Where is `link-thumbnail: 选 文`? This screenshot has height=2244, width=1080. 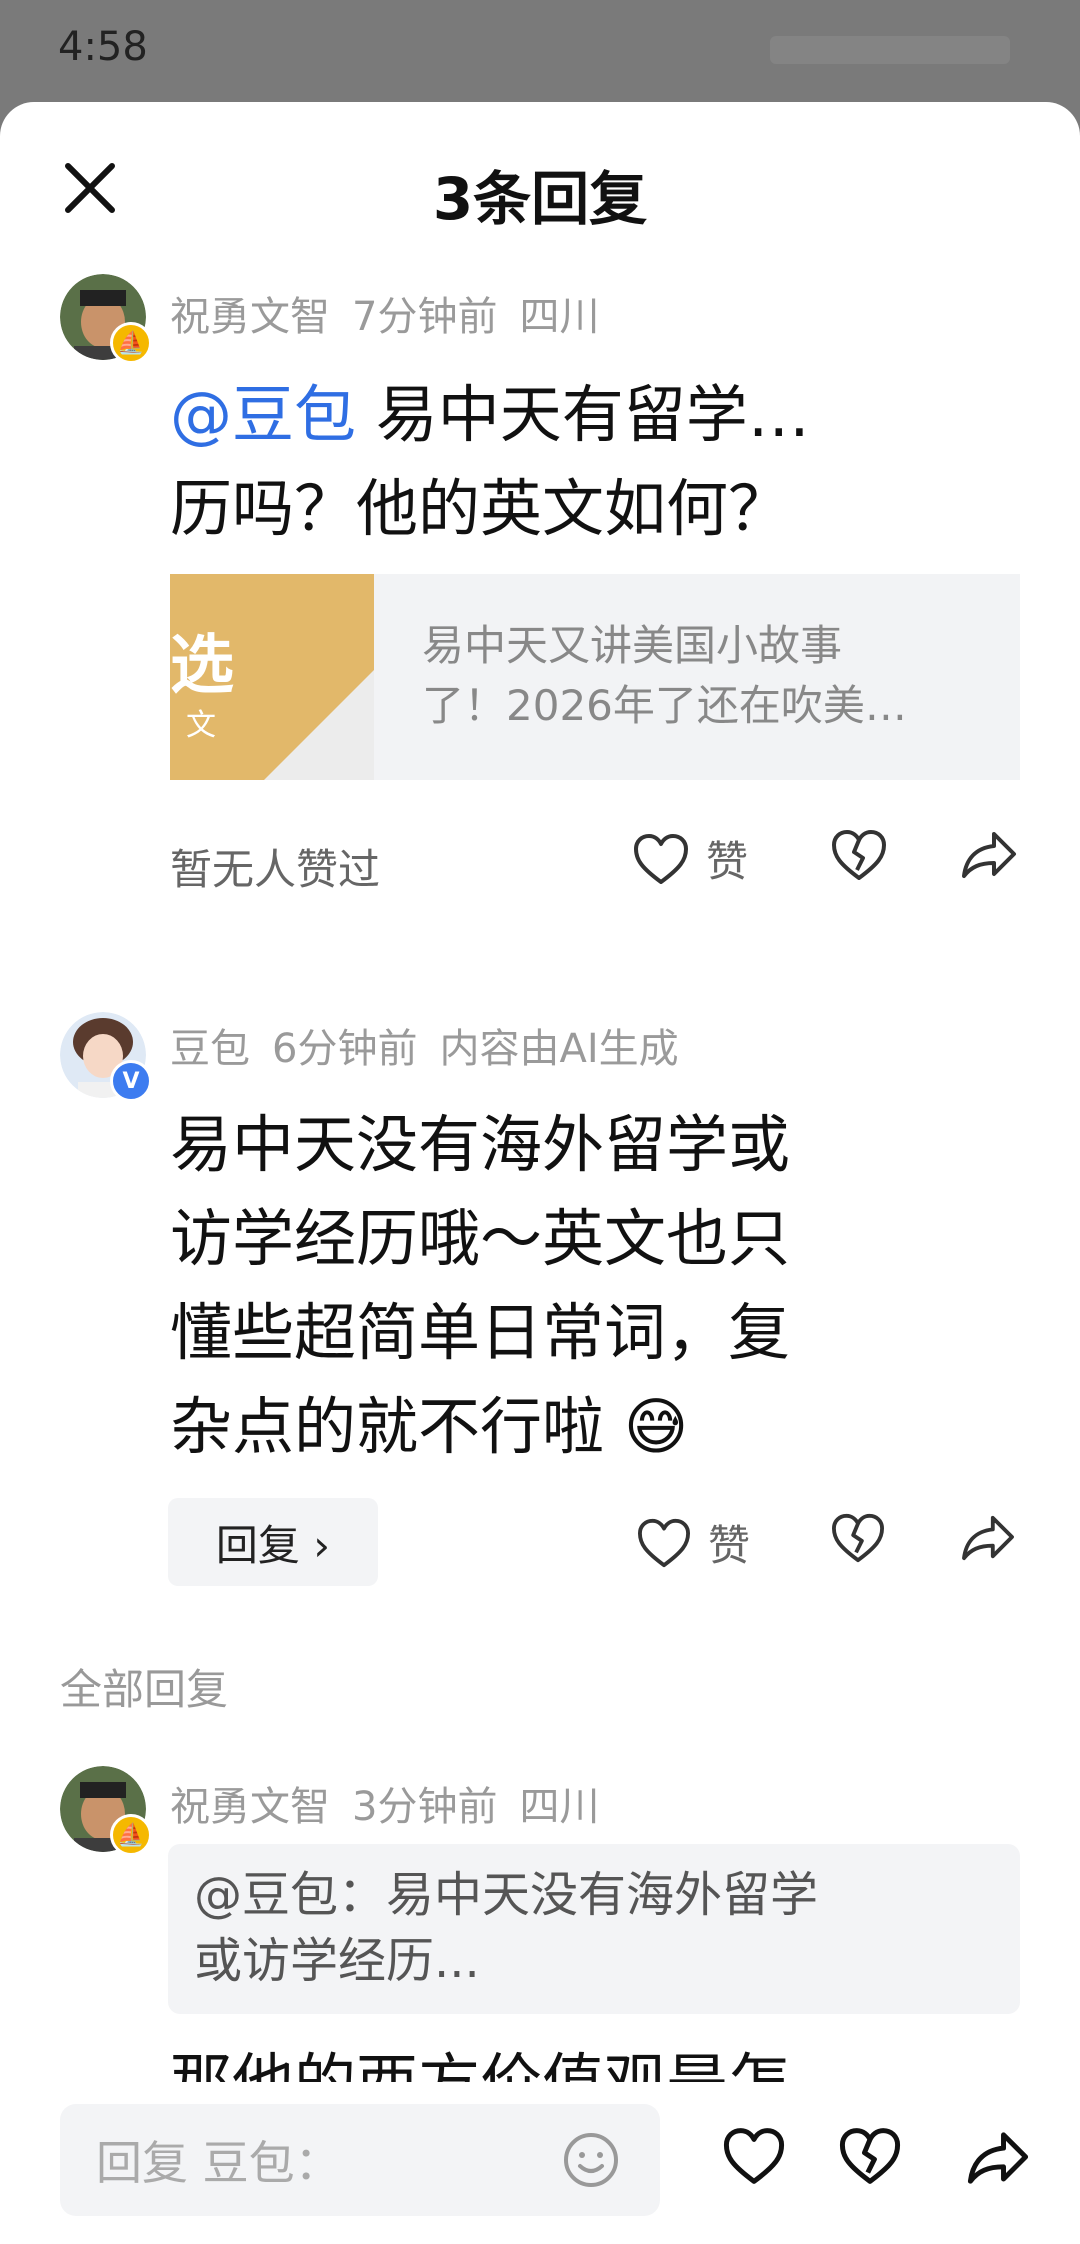 link-thumbnail: 选 文 is located at coordinates (272, 677).